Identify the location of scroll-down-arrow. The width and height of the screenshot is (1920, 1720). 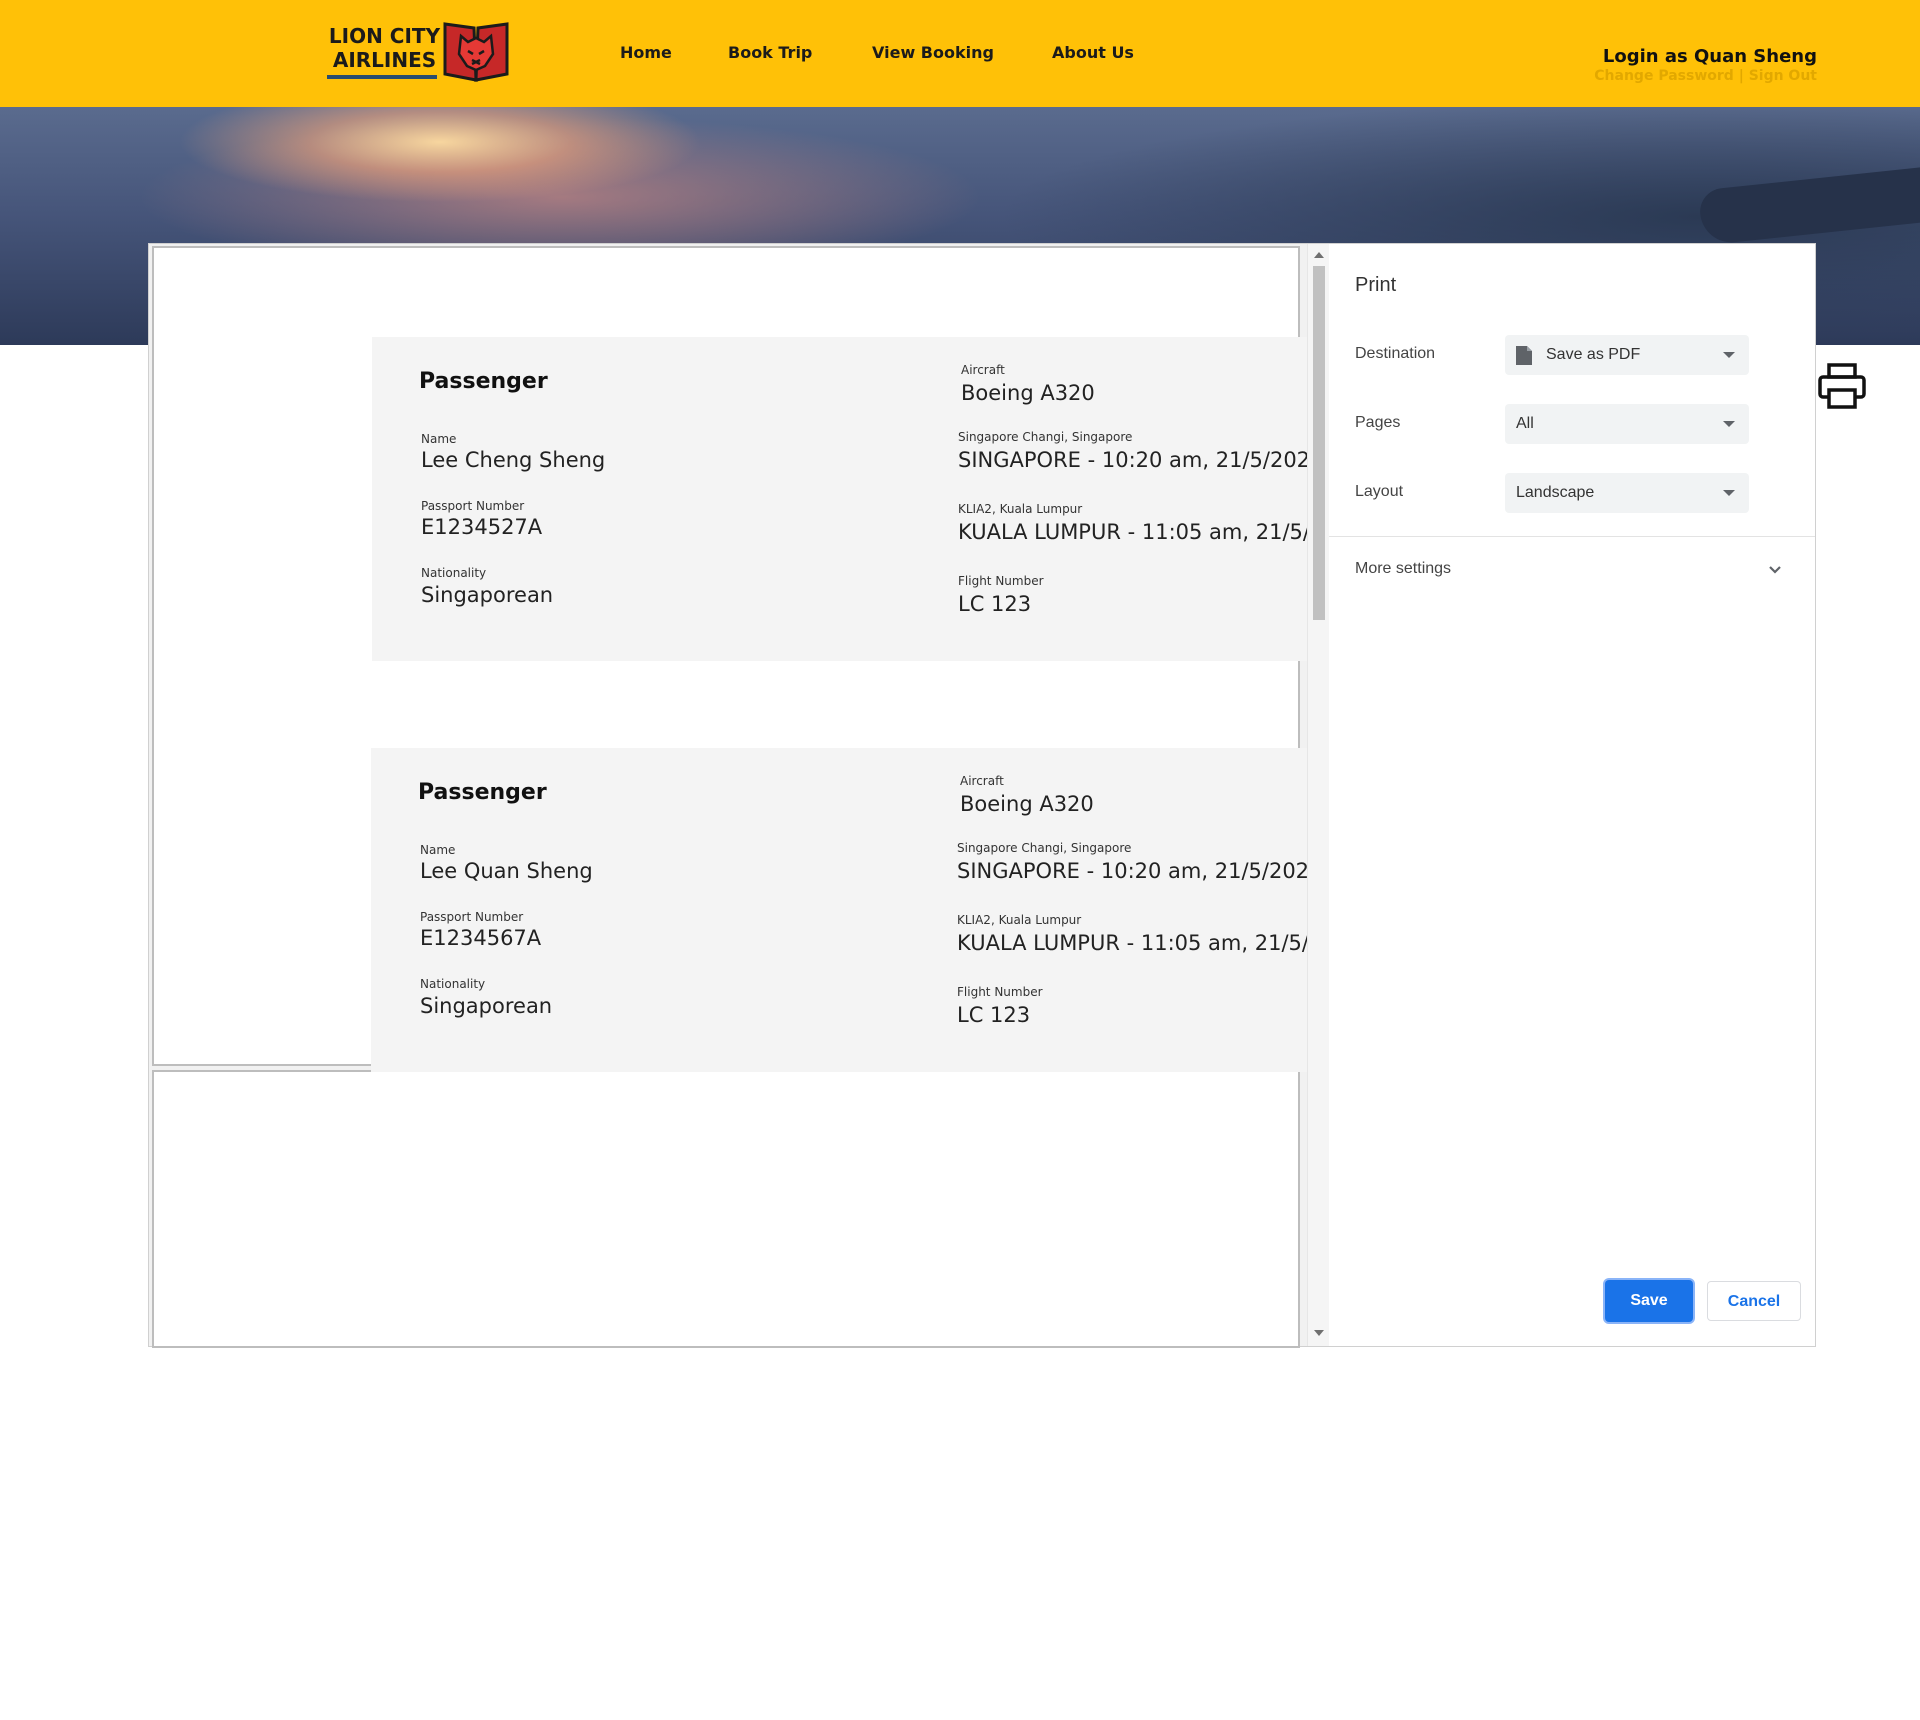
(1319, 1333).